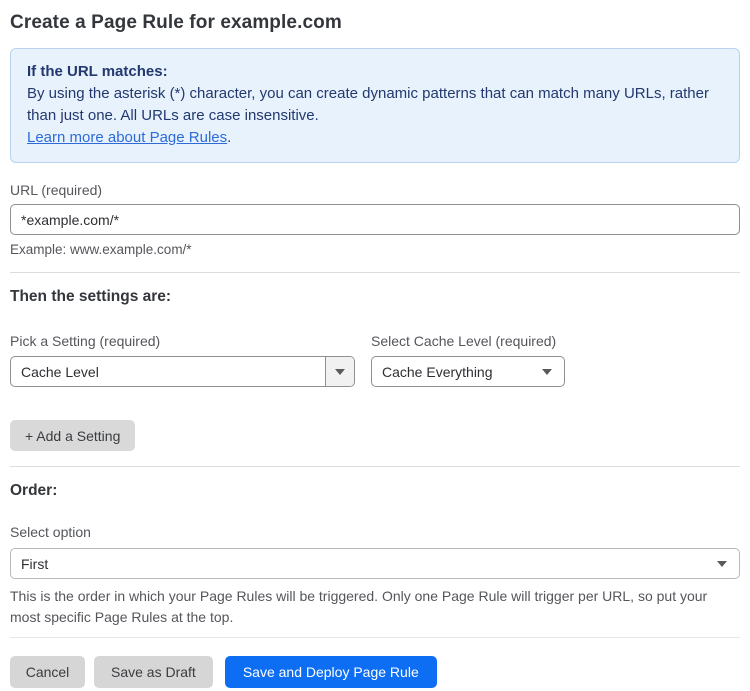 Image resolution: width=750 pixels, height=691 pixels. What do you see at coordinates (153, 672) in the screenshot?
I see `save-as-draft-button: Save as Draft` at bounding box center [153, 672].